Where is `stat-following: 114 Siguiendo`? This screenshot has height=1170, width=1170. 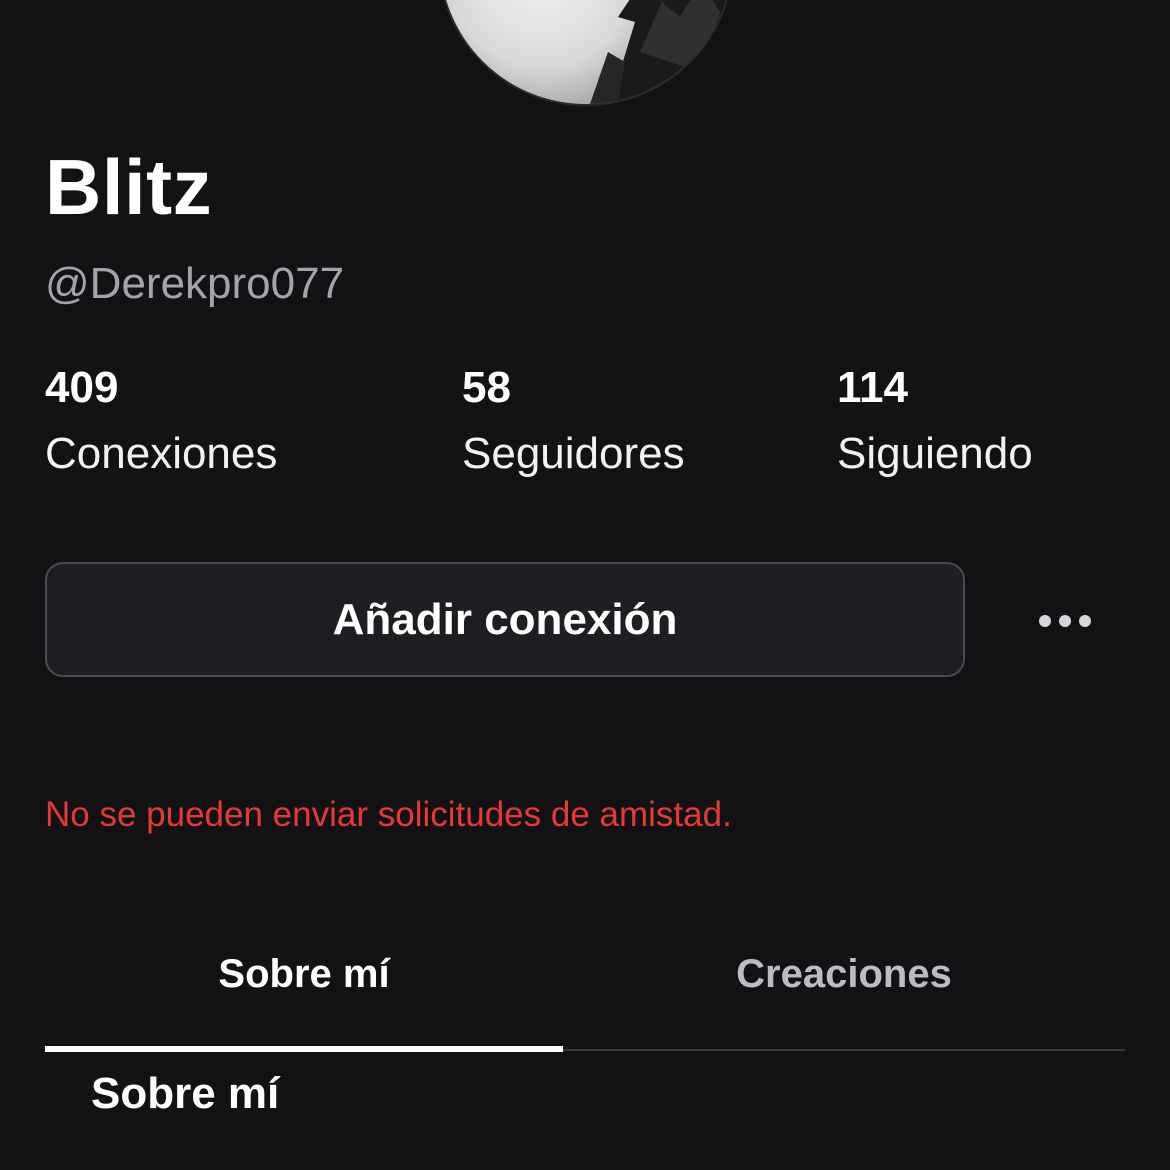
stat-following: 114 Siguiendo is located at coordinates (935, 421).